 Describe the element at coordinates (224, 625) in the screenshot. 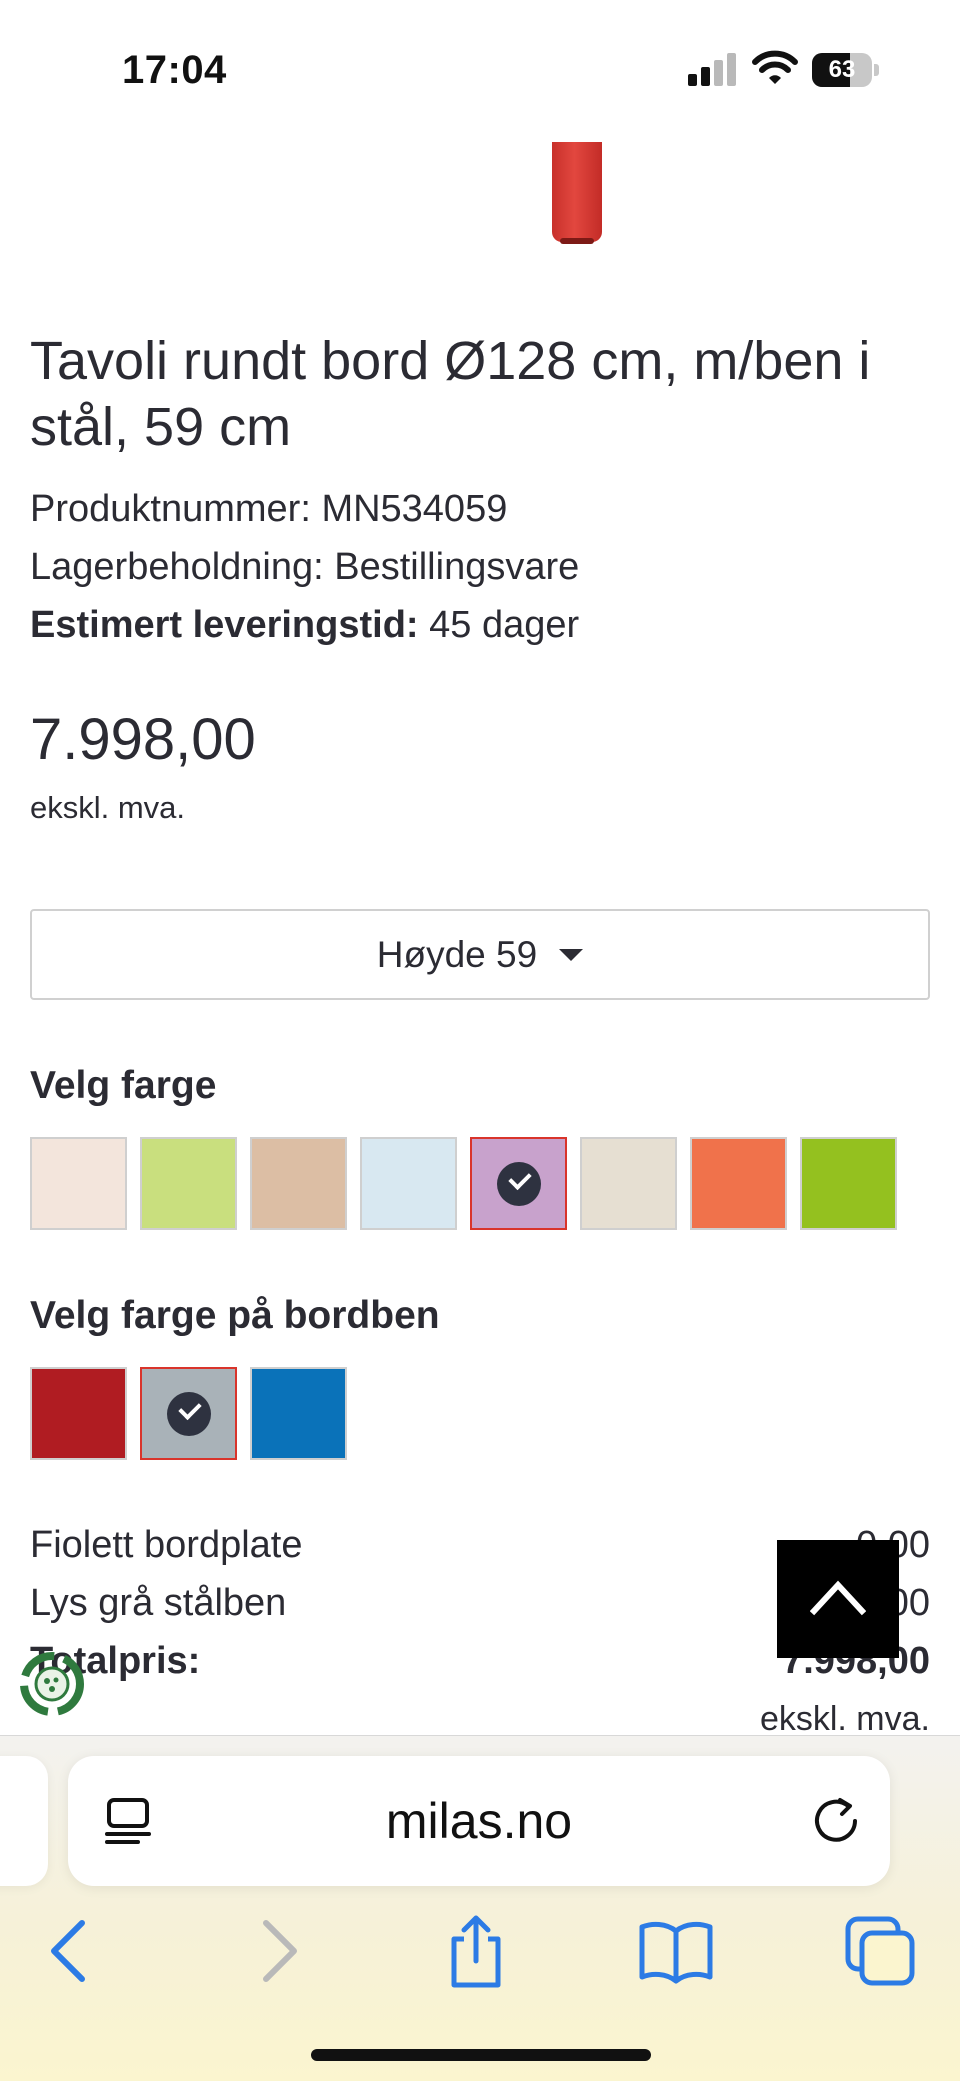

I see `delivery-label: Estimert leveringstid:` at that location.